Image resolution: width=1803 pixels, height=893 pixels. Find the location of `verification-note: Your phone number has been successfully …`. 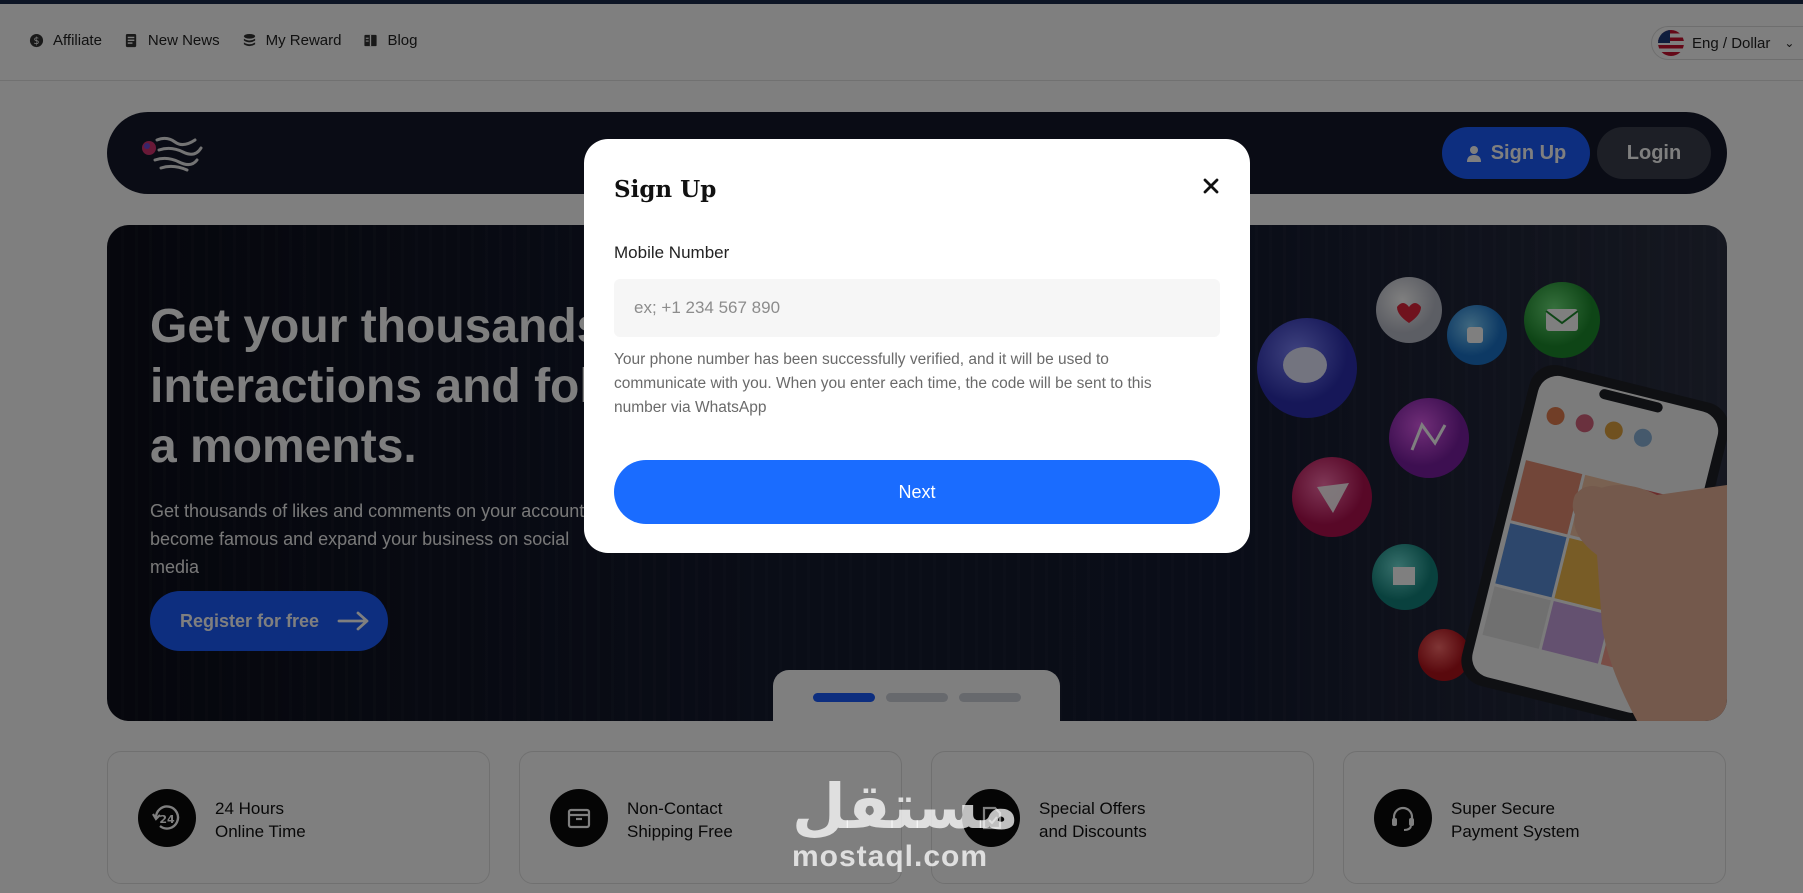

verification-note: Your phone number has been successfully … is located at coordinates (883, 383).